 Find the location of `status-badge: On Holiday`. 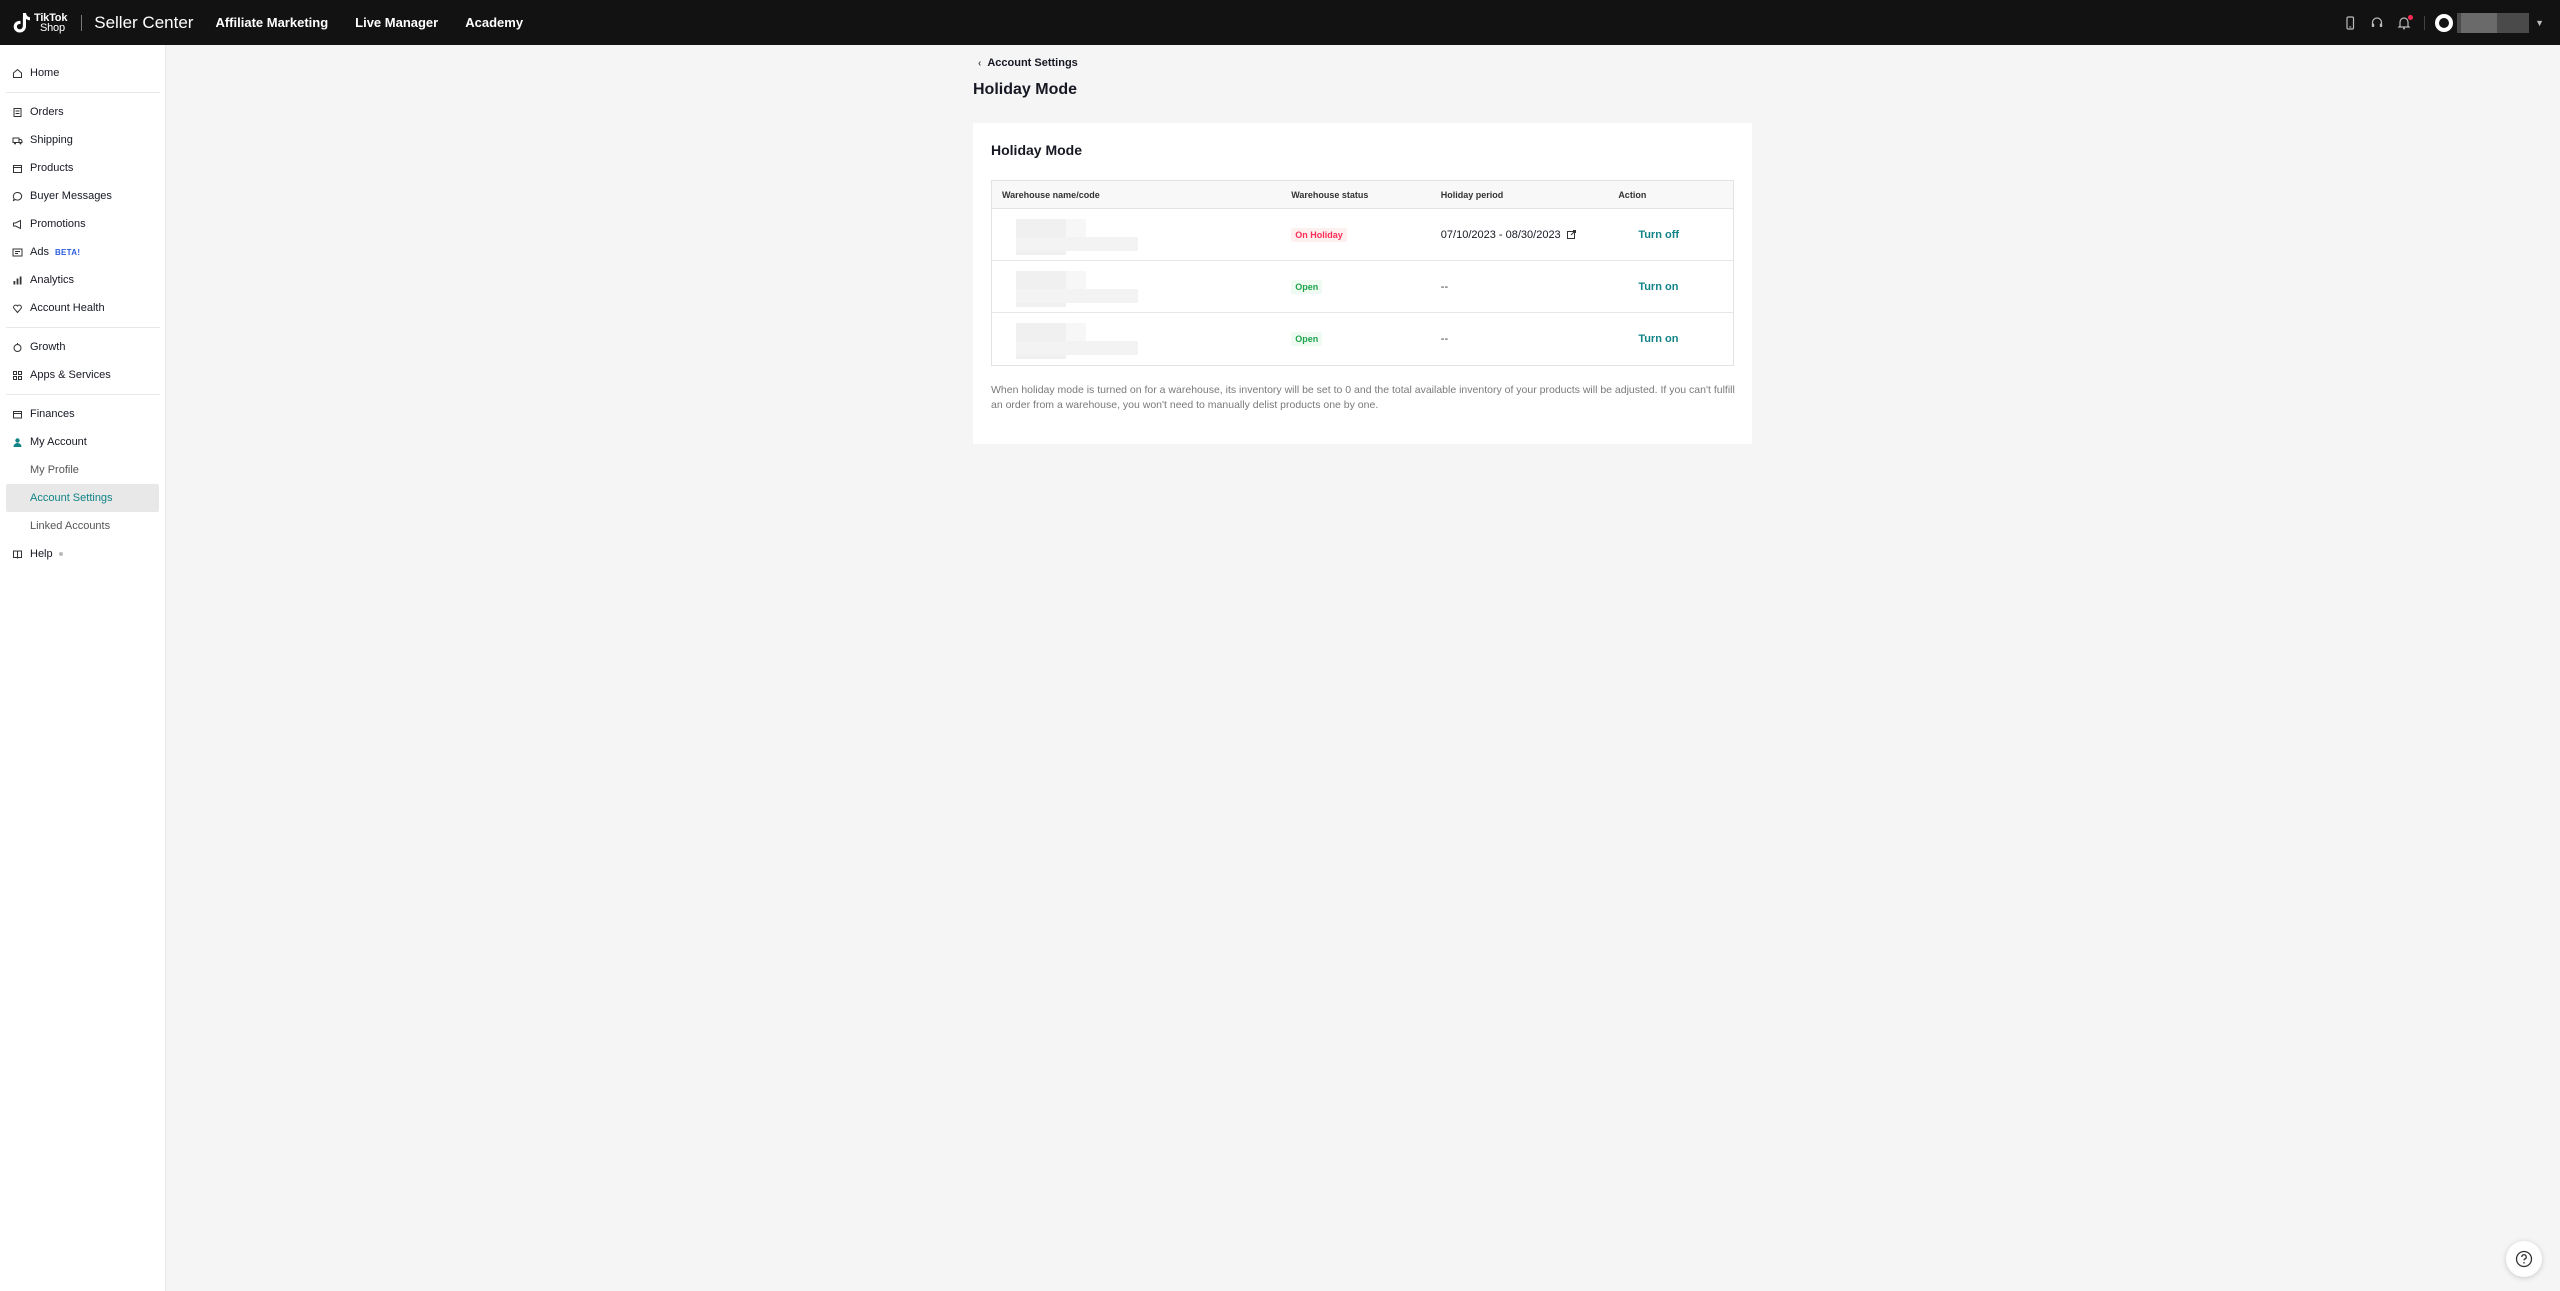

status-badge: On Holiday is located at coordinates (1319, 234).